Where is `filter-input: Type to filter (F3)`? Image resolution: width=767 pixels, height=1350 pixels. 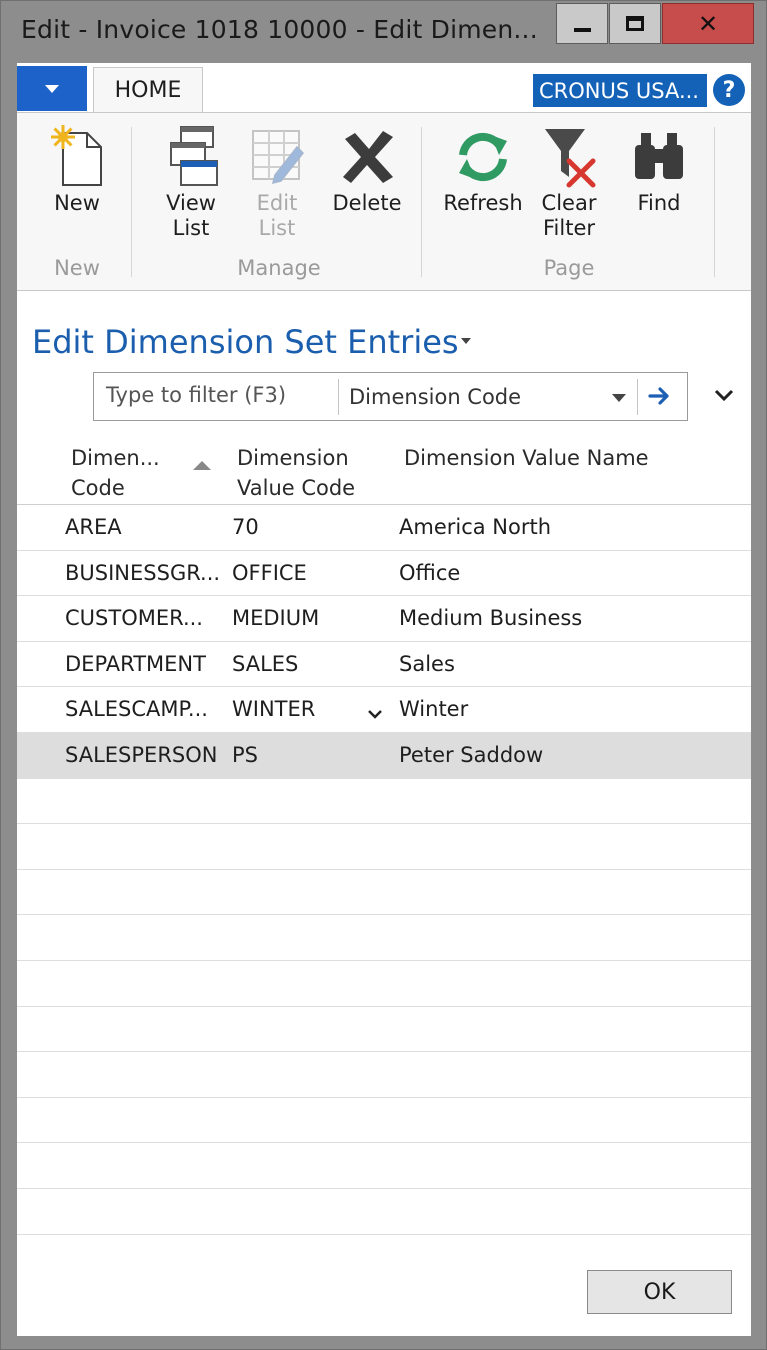 filter-input: Type to filter (F3) is located at coordinates (196, 395).